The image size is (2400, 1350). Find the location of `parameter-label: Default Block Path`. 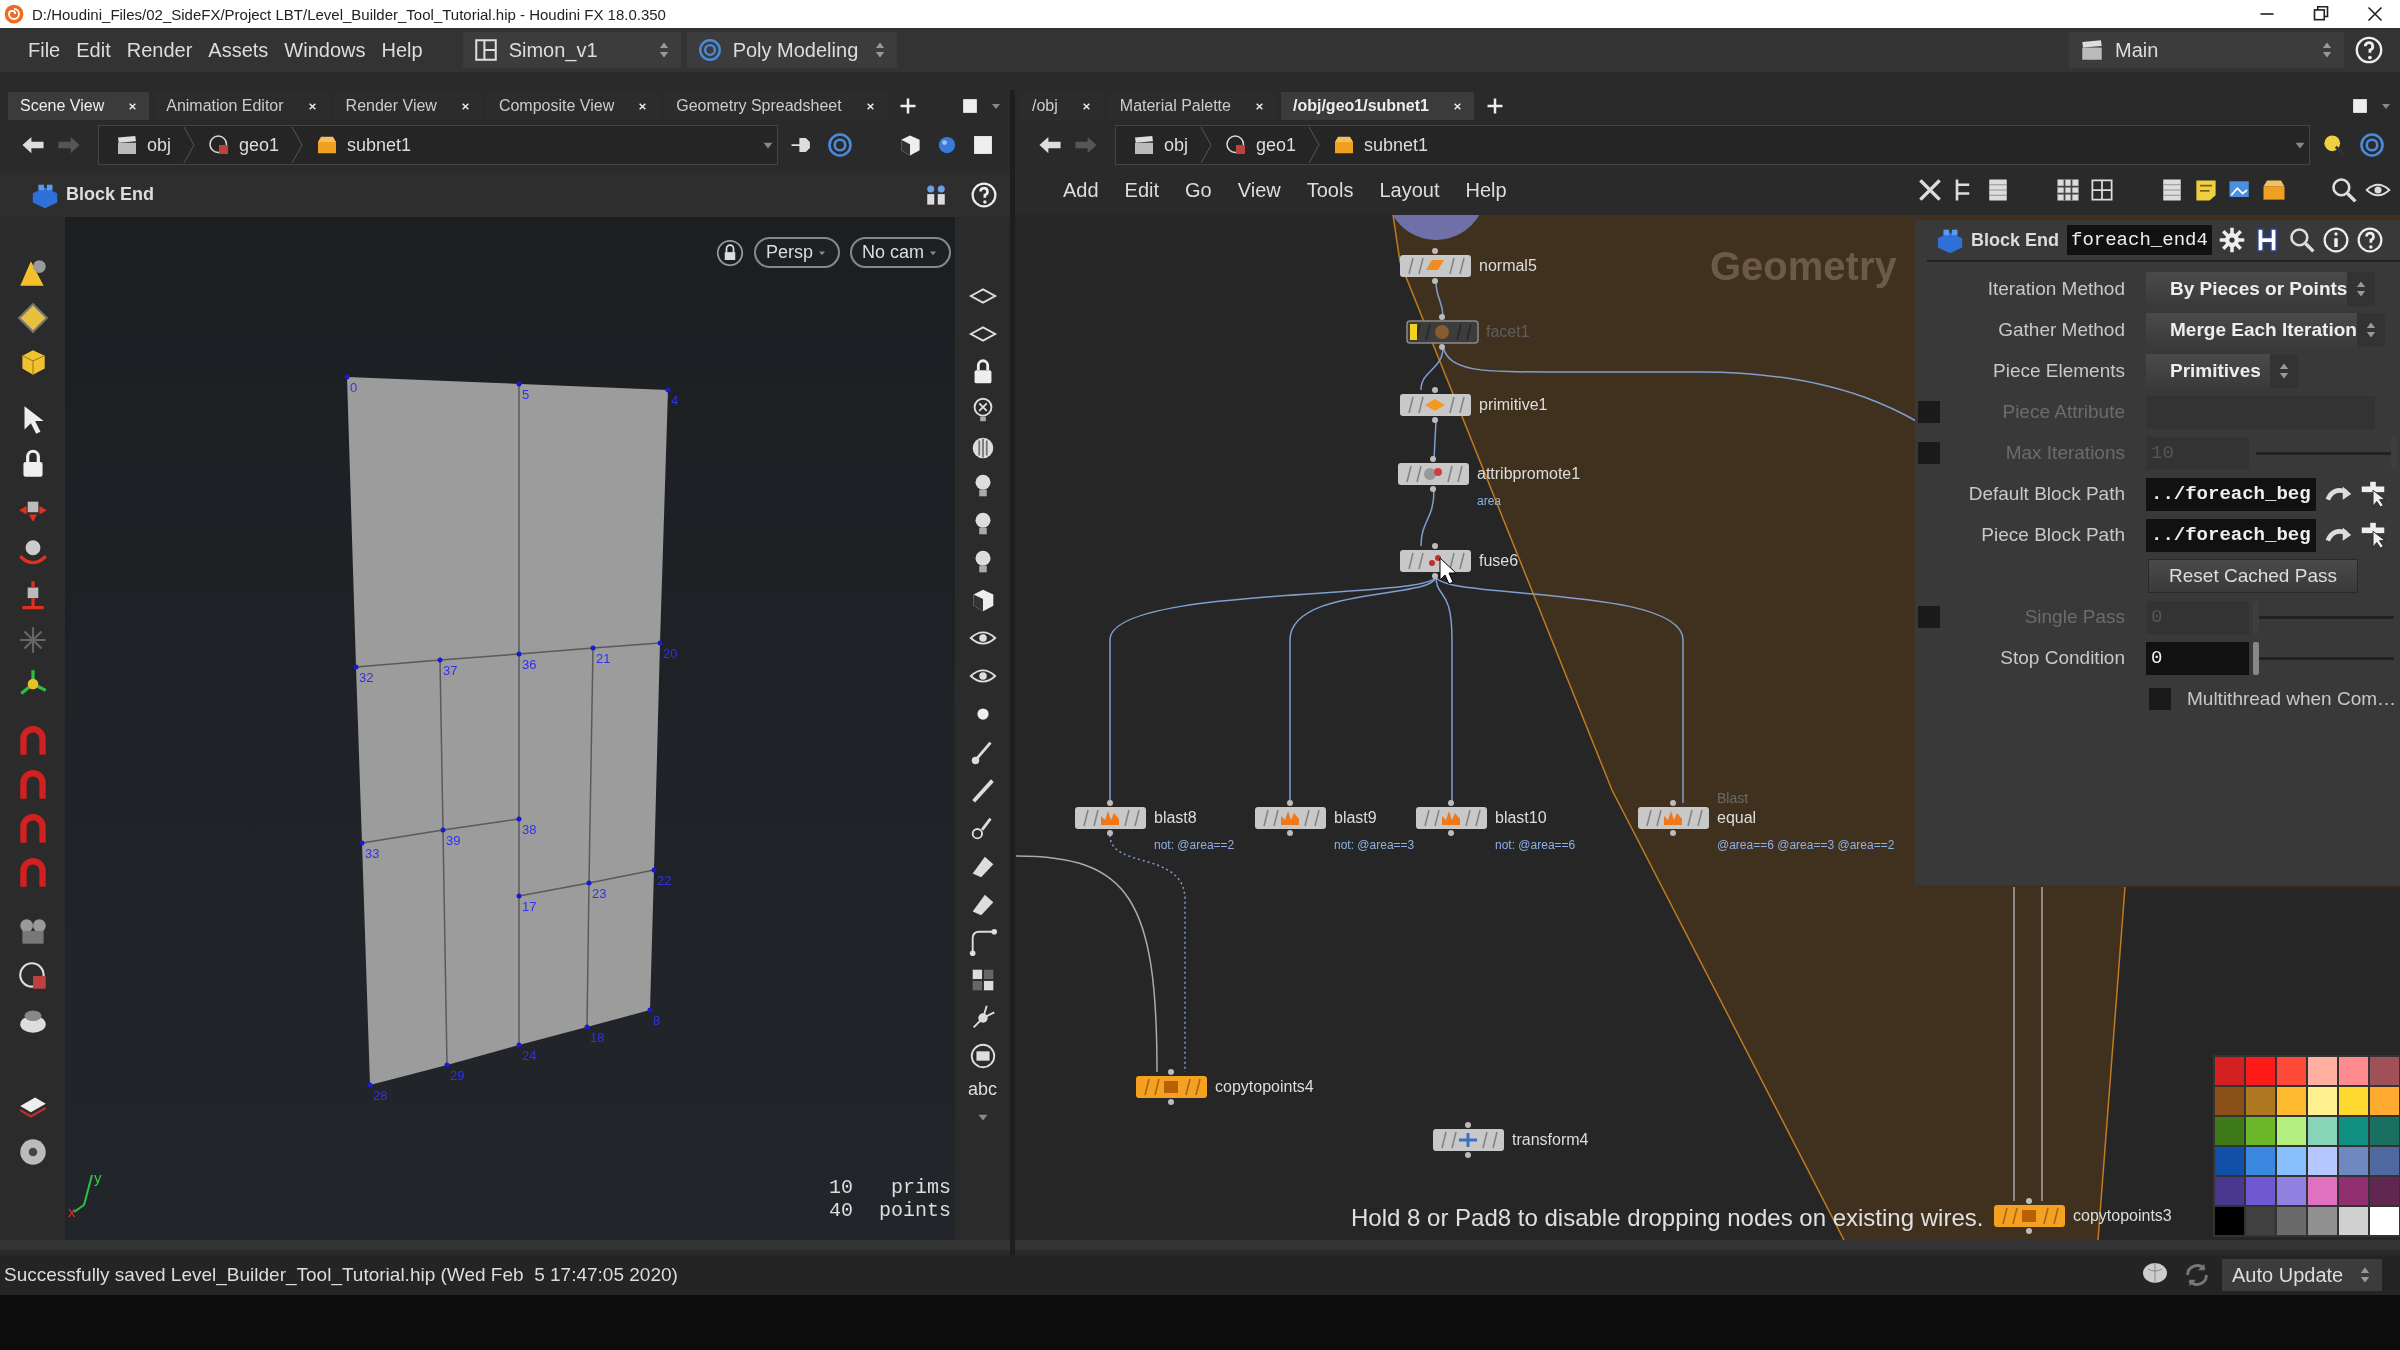

parameter-label: Default Block Path is located at coordinates (2046, 494).